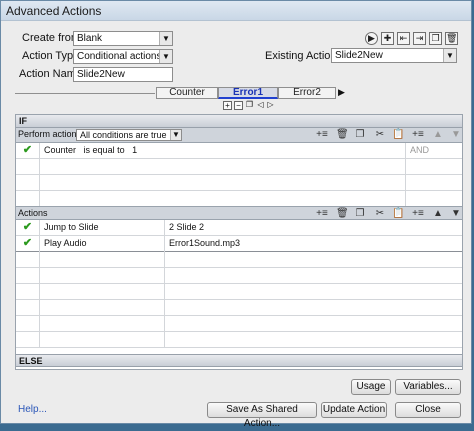 The image size is (474, 431). What do you see at coordinates (451, 38) in the screenshot?
I see `delete-action-icon: 🗑` at bounding box center [451, 38].